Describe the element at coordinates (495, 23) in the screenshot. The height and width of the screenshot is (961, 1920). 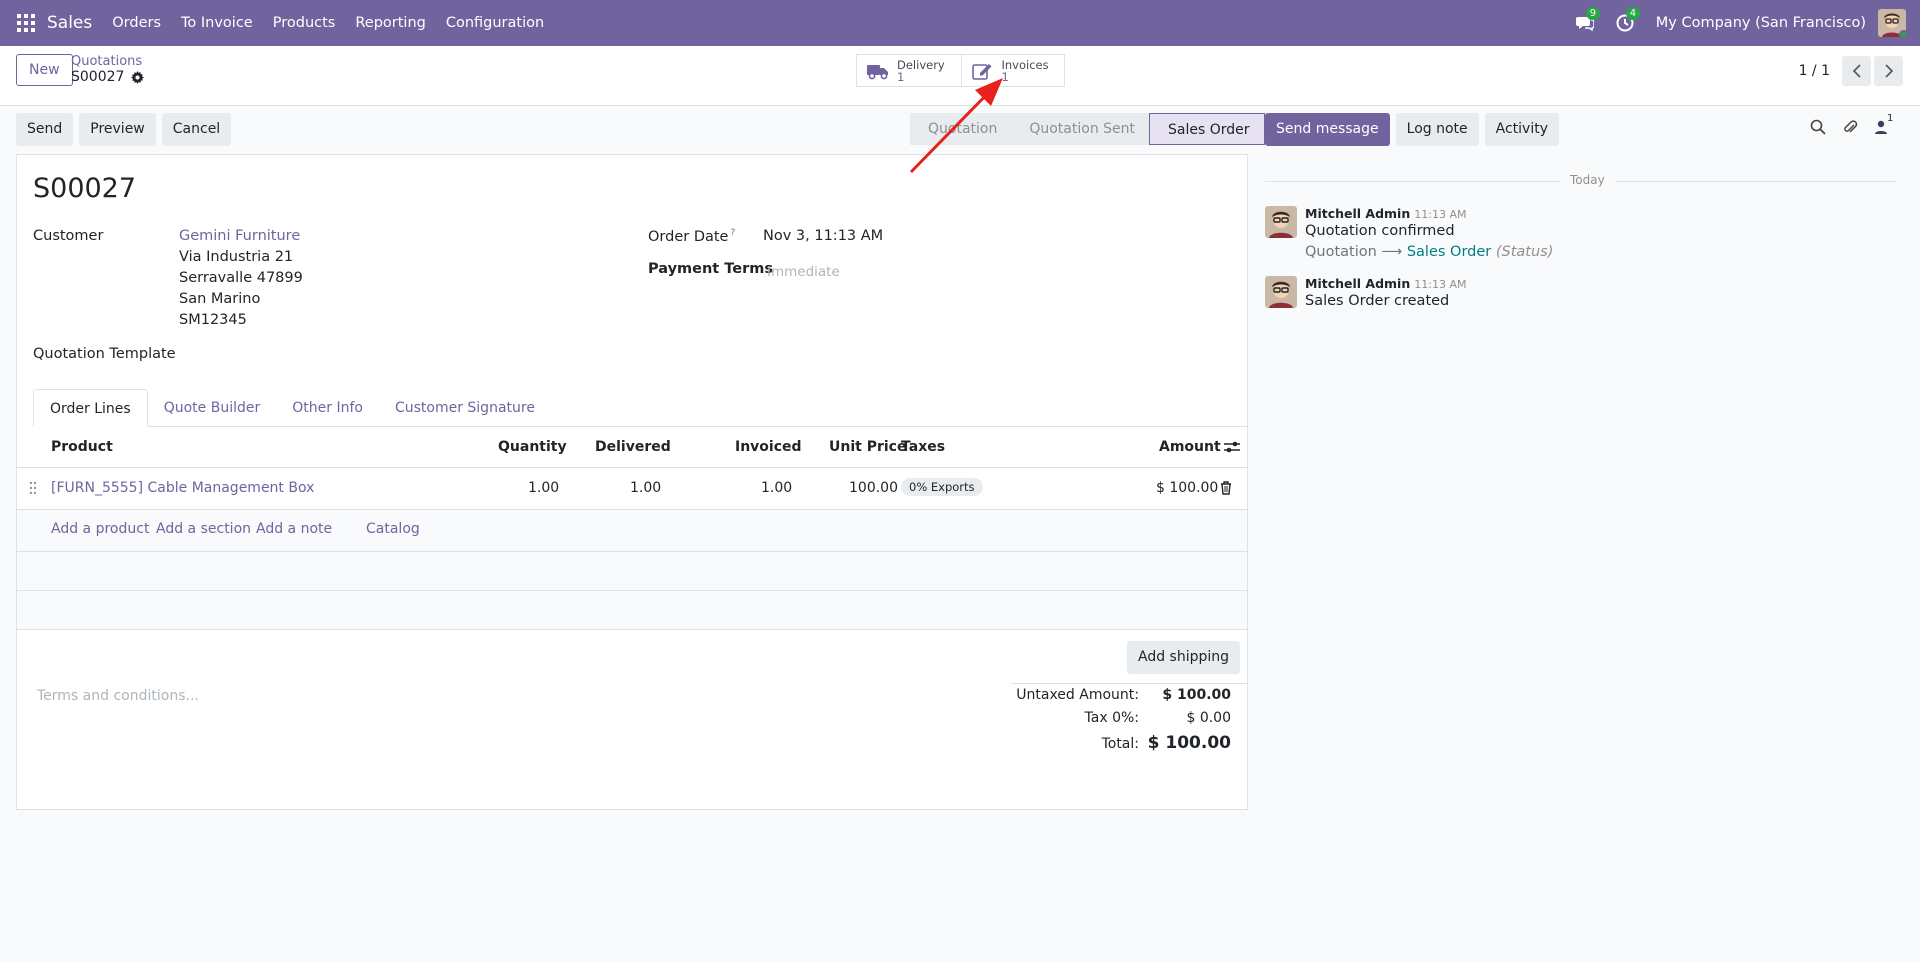
I see `menu-configuration: Configuration` at that location.